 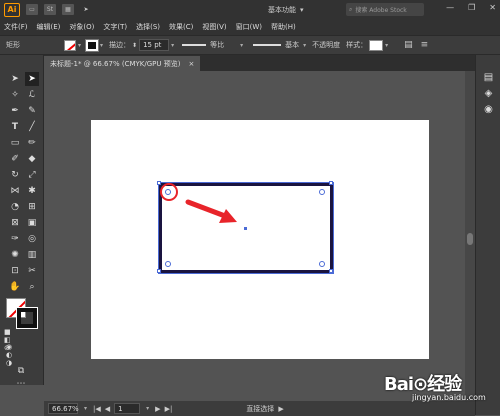 I want to click on minimize-icon: —, so click(x=450, y=7).